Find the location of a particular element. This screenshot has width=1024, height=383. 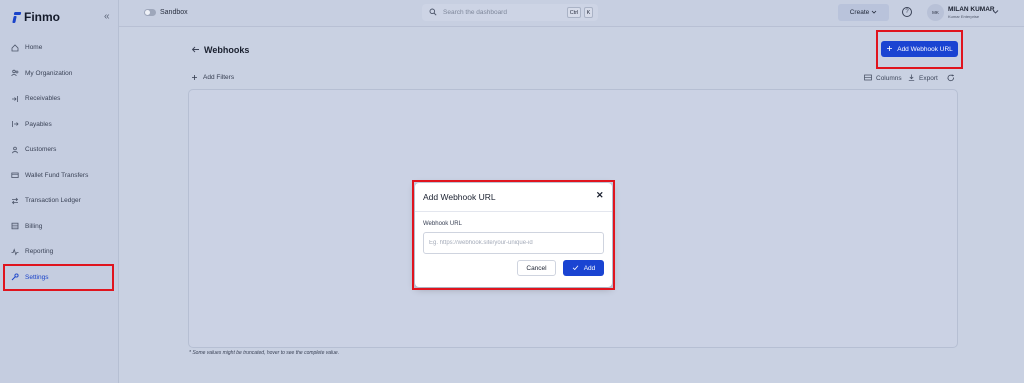

sidebar-item-label: Transaction Ledger is located at coordinates (53, 201).